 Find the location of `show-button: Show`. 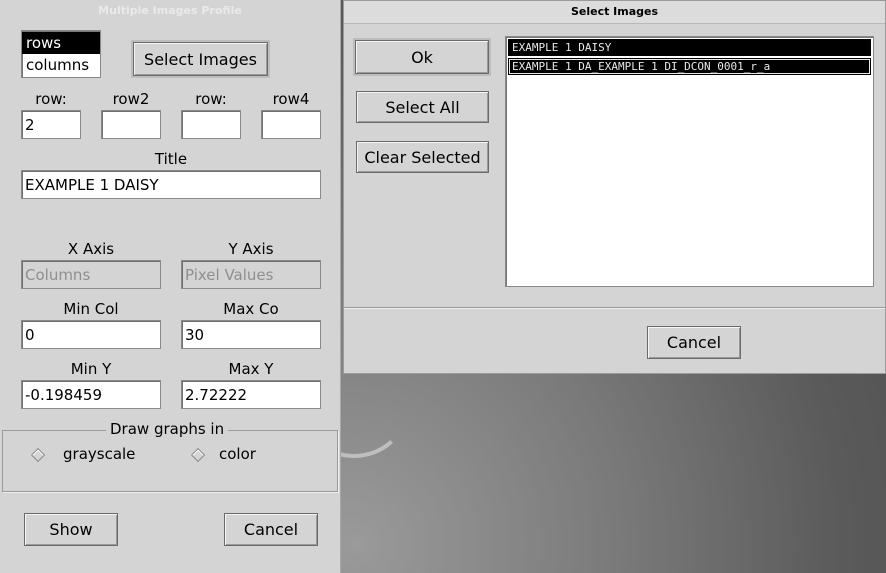

show-button: Show is located at coordinates (71, 529).